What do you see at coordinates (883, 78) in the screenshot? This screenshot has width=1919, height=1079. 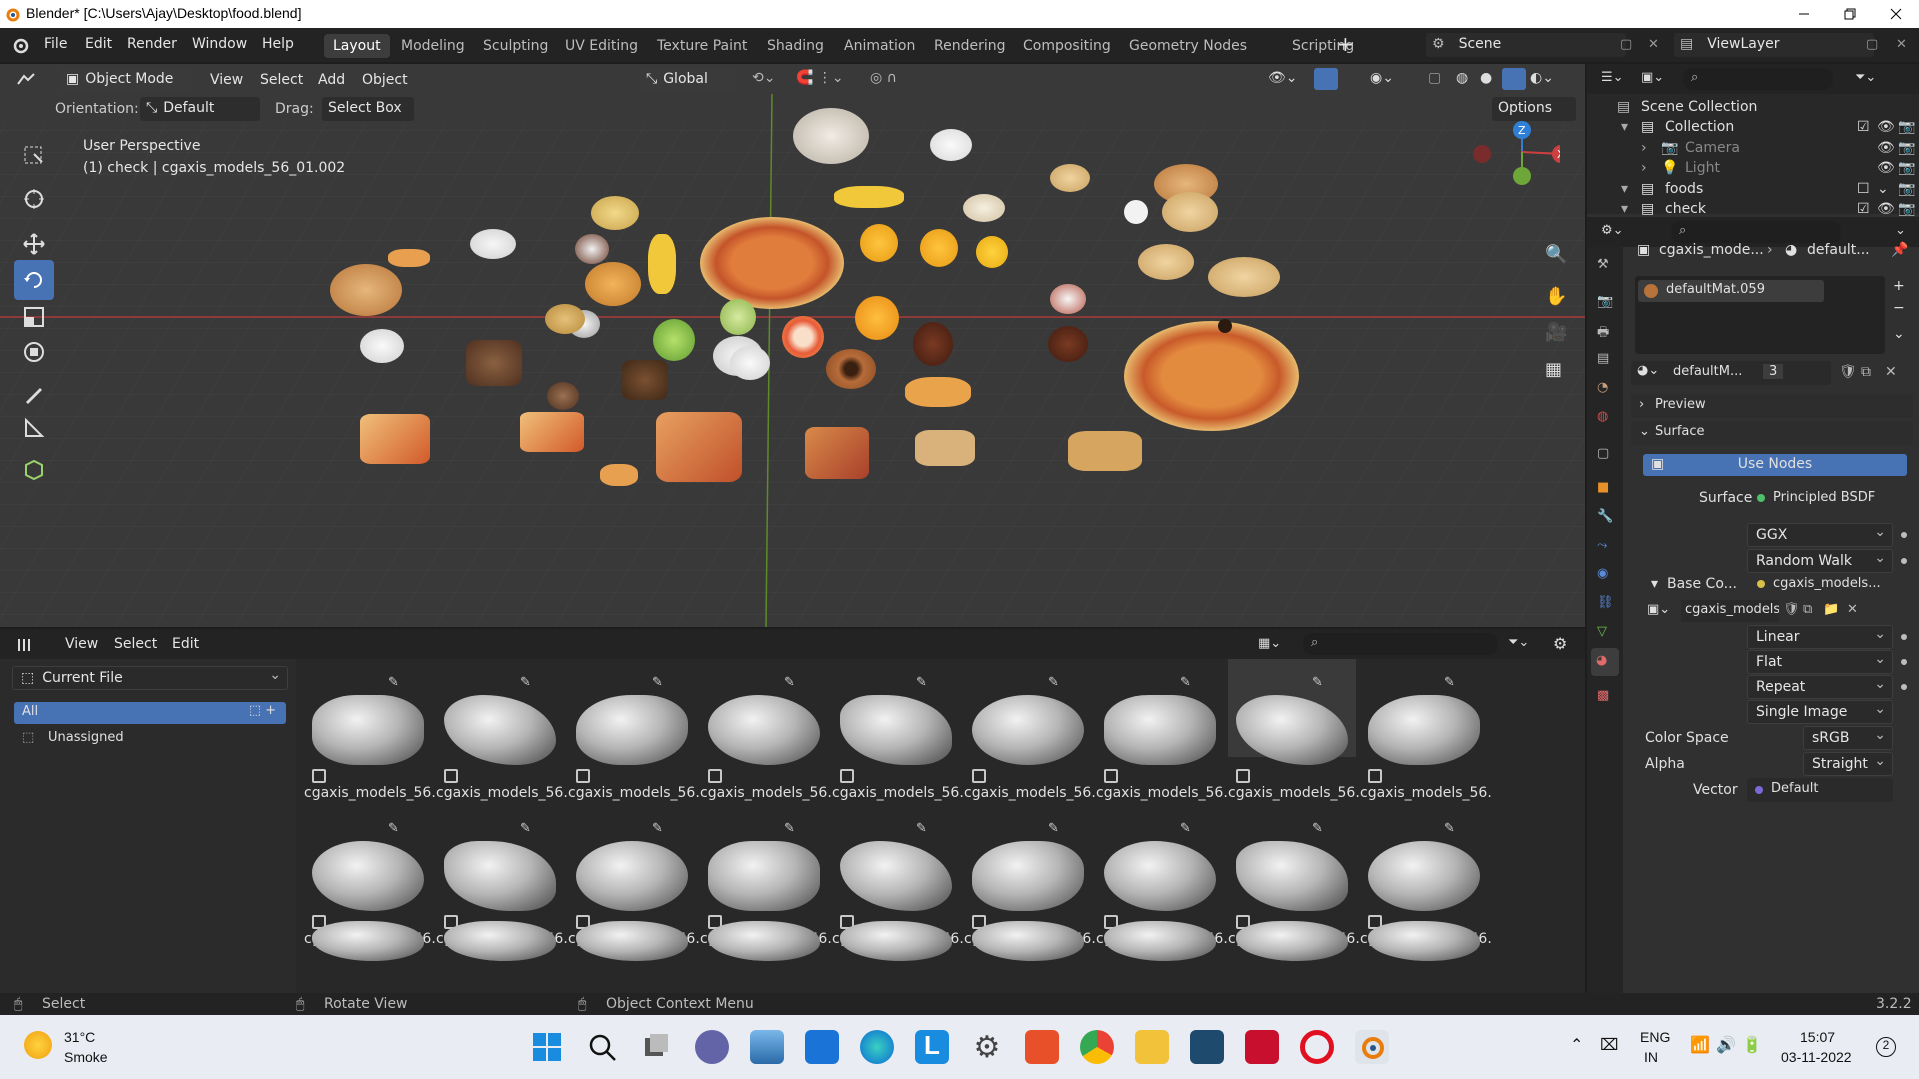 I see `proportional-edit-icon: ◎ ∩` at bounding box center [883, 78].